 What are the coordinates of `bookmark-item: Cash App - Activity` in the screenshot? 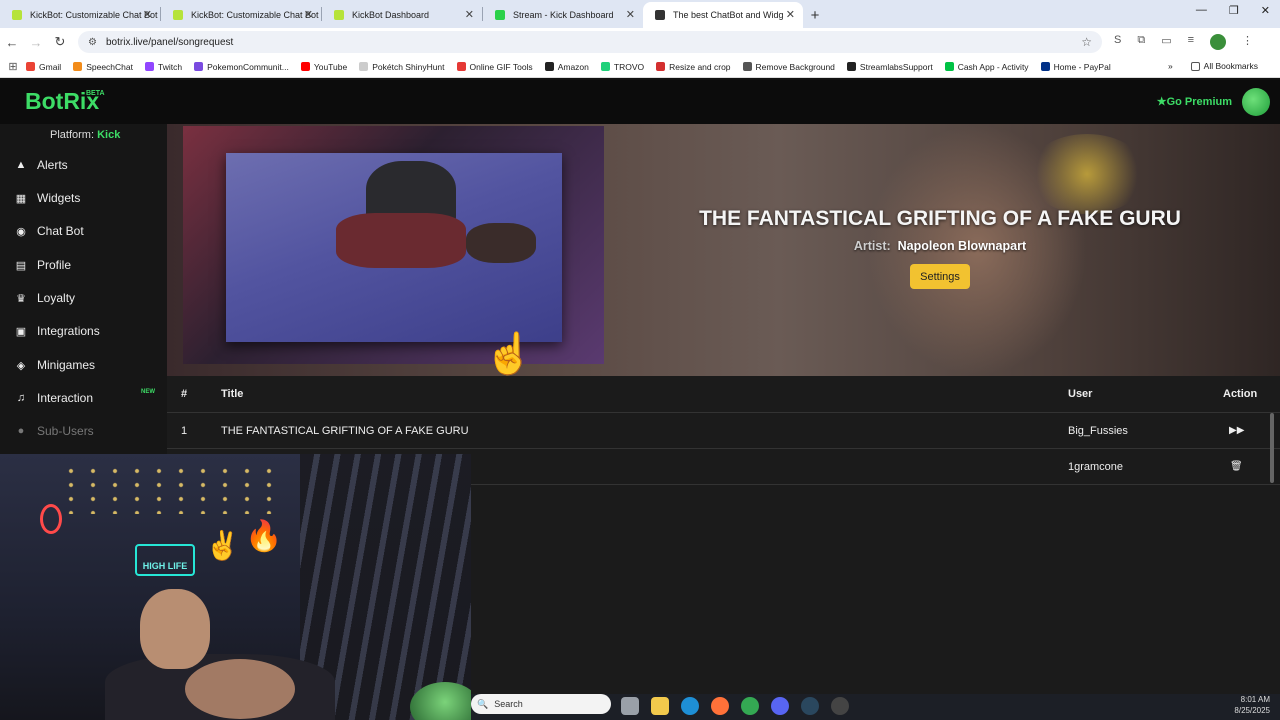 It's located at (986, 67).